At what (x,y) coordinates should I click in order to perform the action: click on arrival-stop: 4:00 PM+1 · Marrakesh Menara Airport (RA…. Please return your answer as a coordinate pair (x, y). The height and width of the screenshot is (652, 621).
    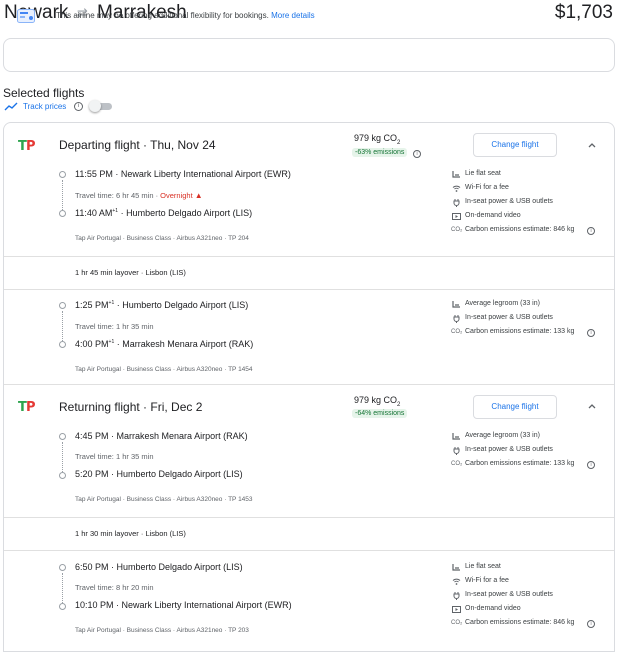
    Looking at the image, I should click on (164, 344).